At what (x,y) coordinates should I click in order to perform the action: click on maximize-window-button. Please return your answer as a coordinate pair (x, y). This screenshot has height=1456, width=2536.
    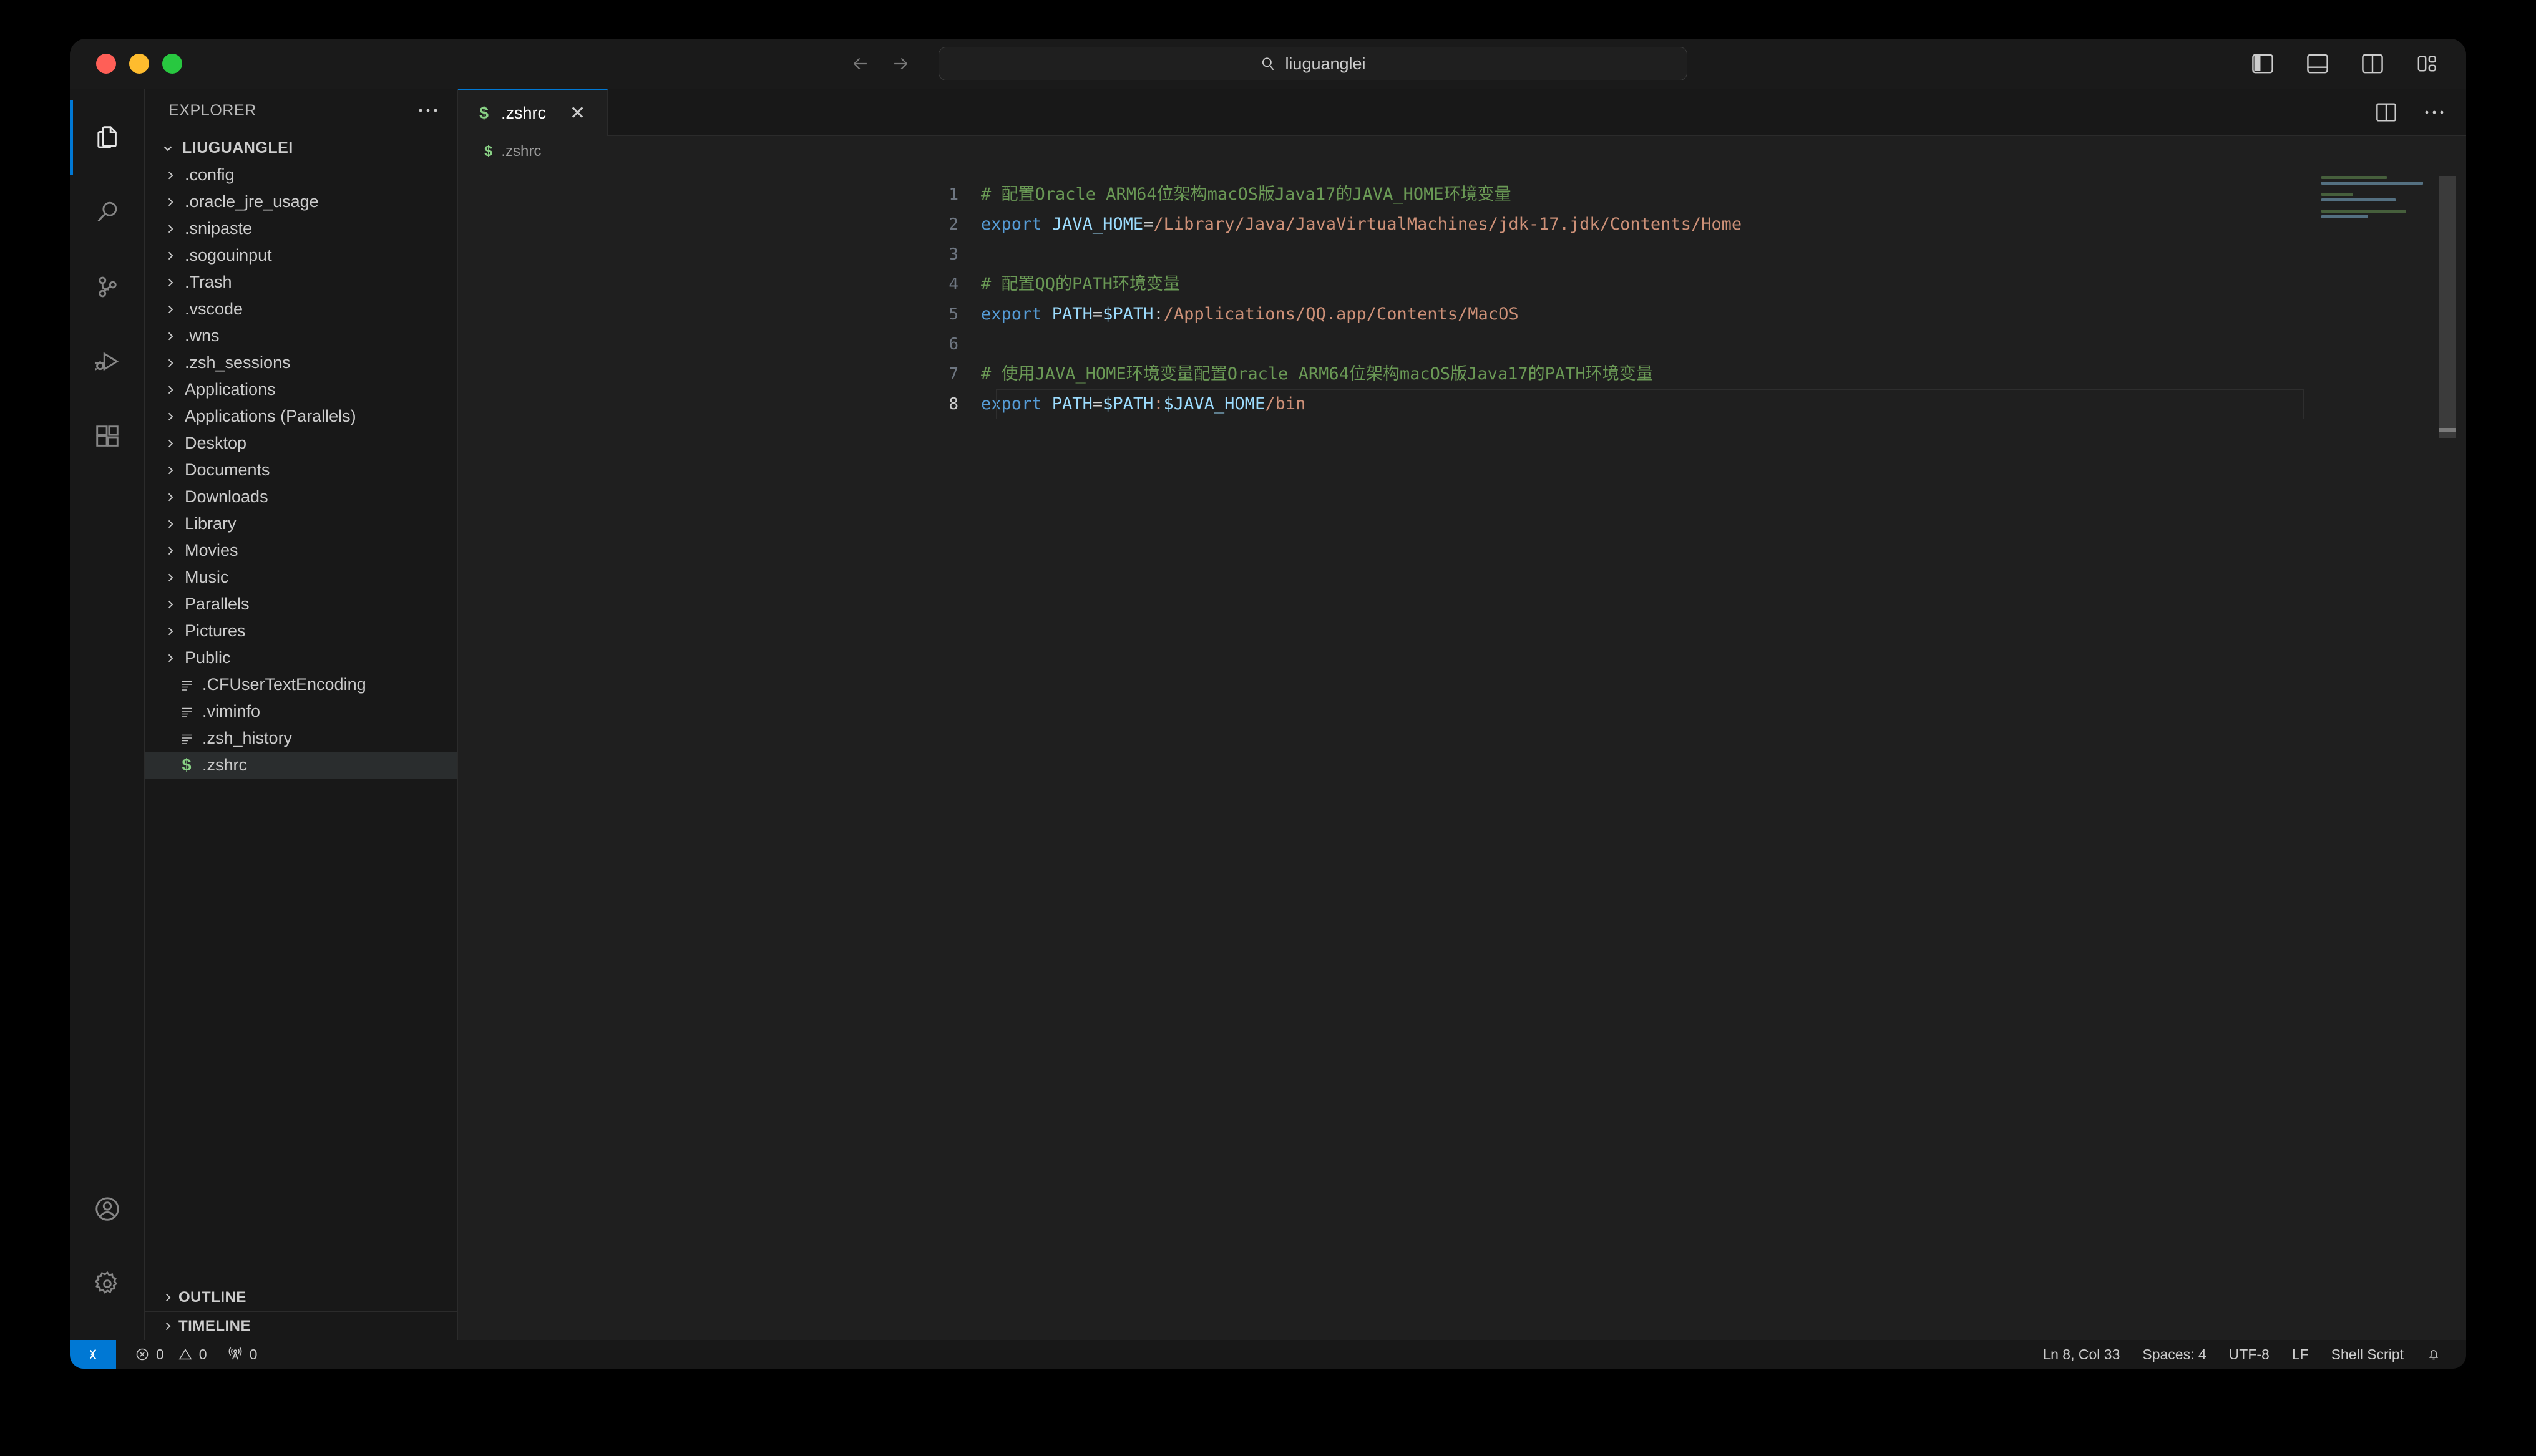
    Looking at the image, I should click on (172, 64).